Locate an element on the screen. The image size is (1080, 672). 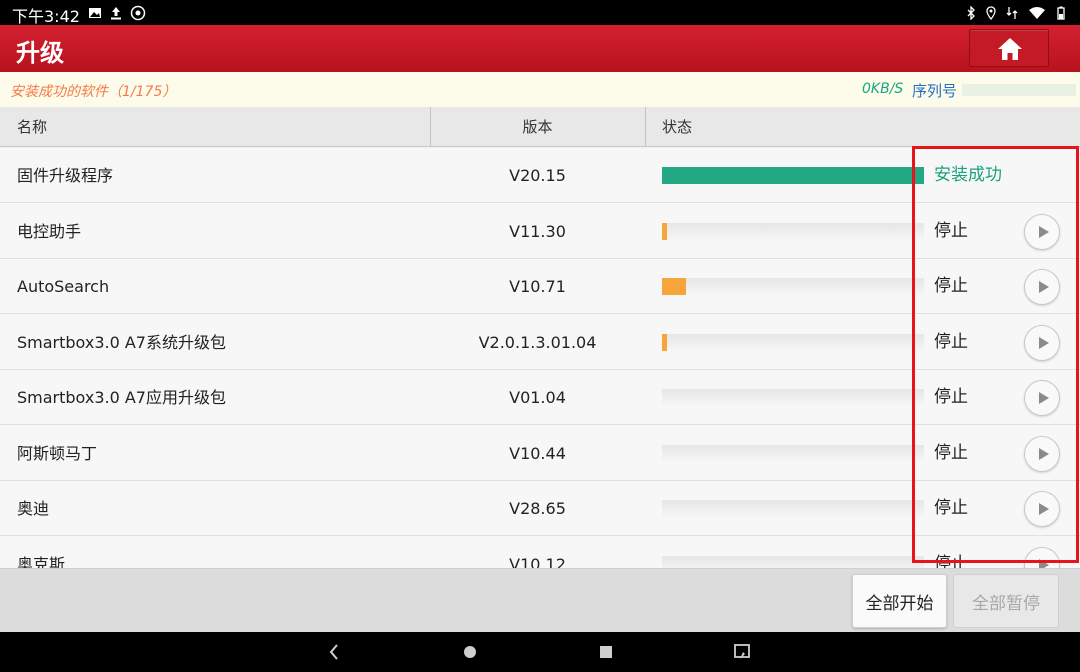
recents-icon is located at coordinates (606, 652).